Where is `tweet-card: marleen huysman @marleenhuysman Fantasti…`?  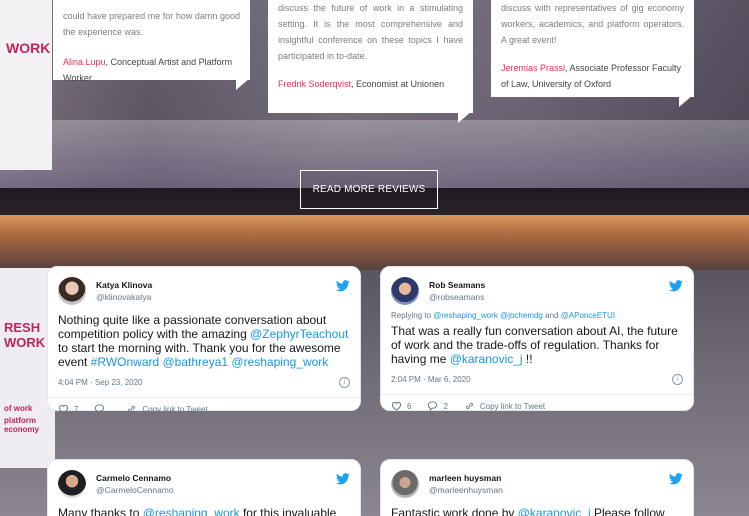 tweet-card: marleen huysman @marleenhuysman Fantasti… is located at coordinates (537, 487).